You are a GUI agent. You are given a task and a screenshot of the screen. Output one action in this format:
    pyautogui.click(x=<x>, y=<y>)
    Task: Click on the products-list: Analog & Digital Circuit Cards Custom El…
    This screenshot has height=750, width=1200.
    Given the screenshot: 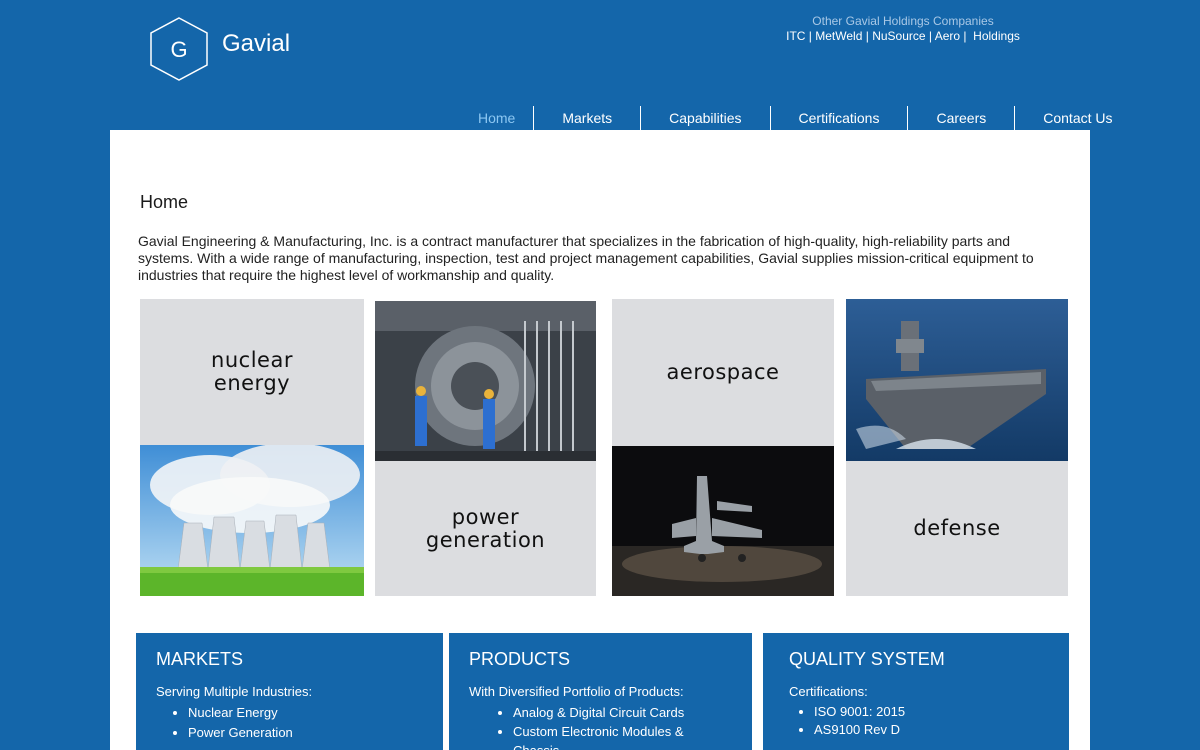 What is the action you would take?
    pyautogui.click(x=600, y=726)
    